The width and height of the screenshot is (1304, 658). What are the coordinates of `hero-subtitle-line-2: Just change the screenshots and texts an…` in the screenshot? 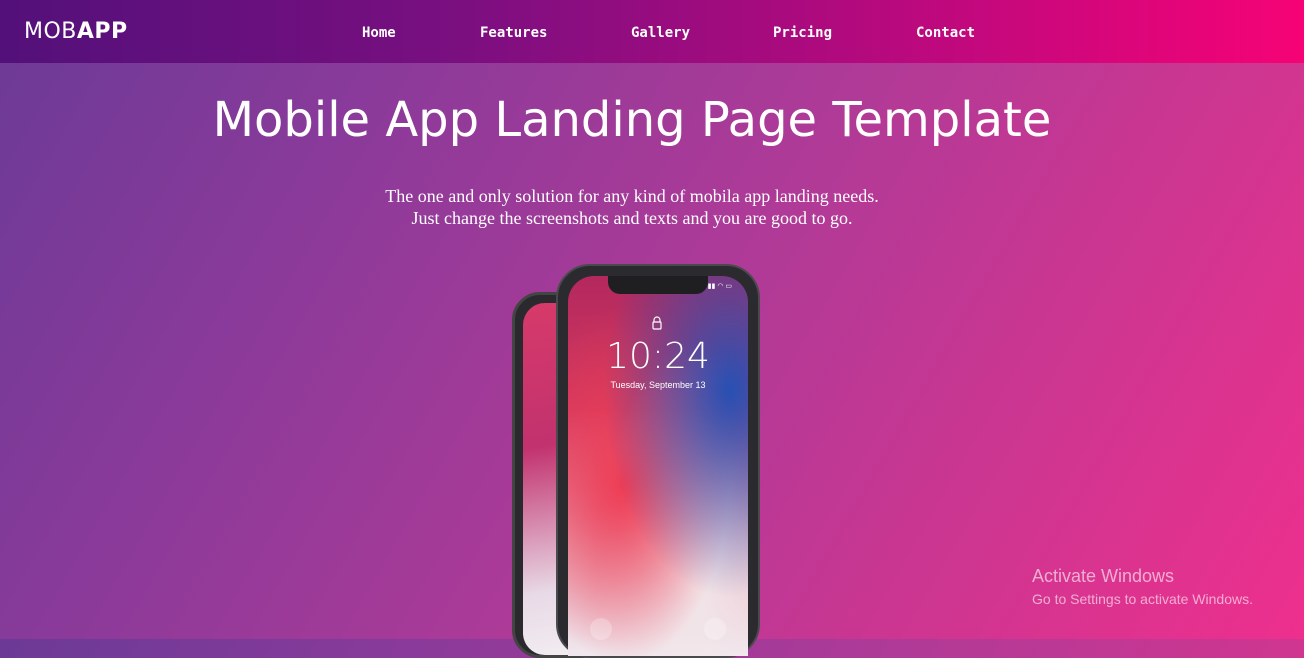 It's located at (632, 218).